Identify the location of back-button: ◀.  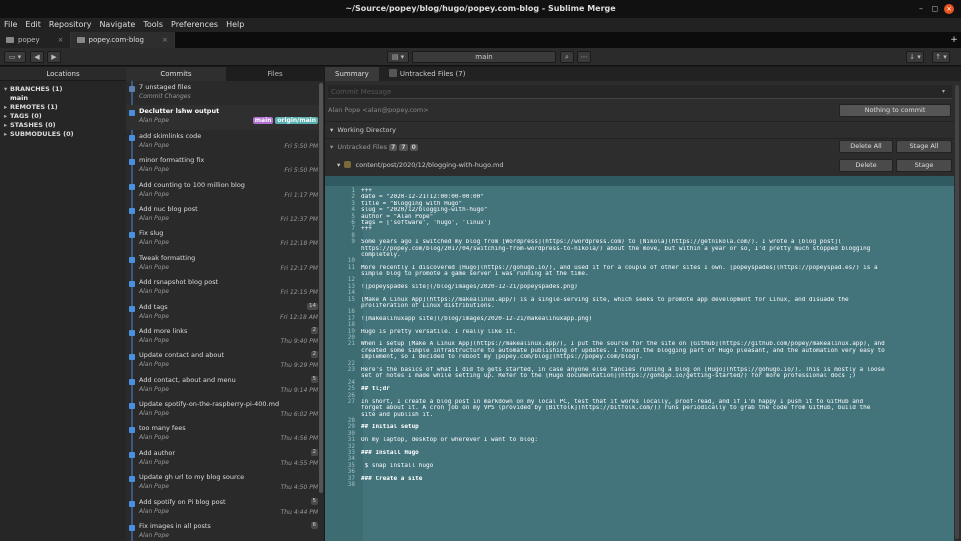
(37, 57).